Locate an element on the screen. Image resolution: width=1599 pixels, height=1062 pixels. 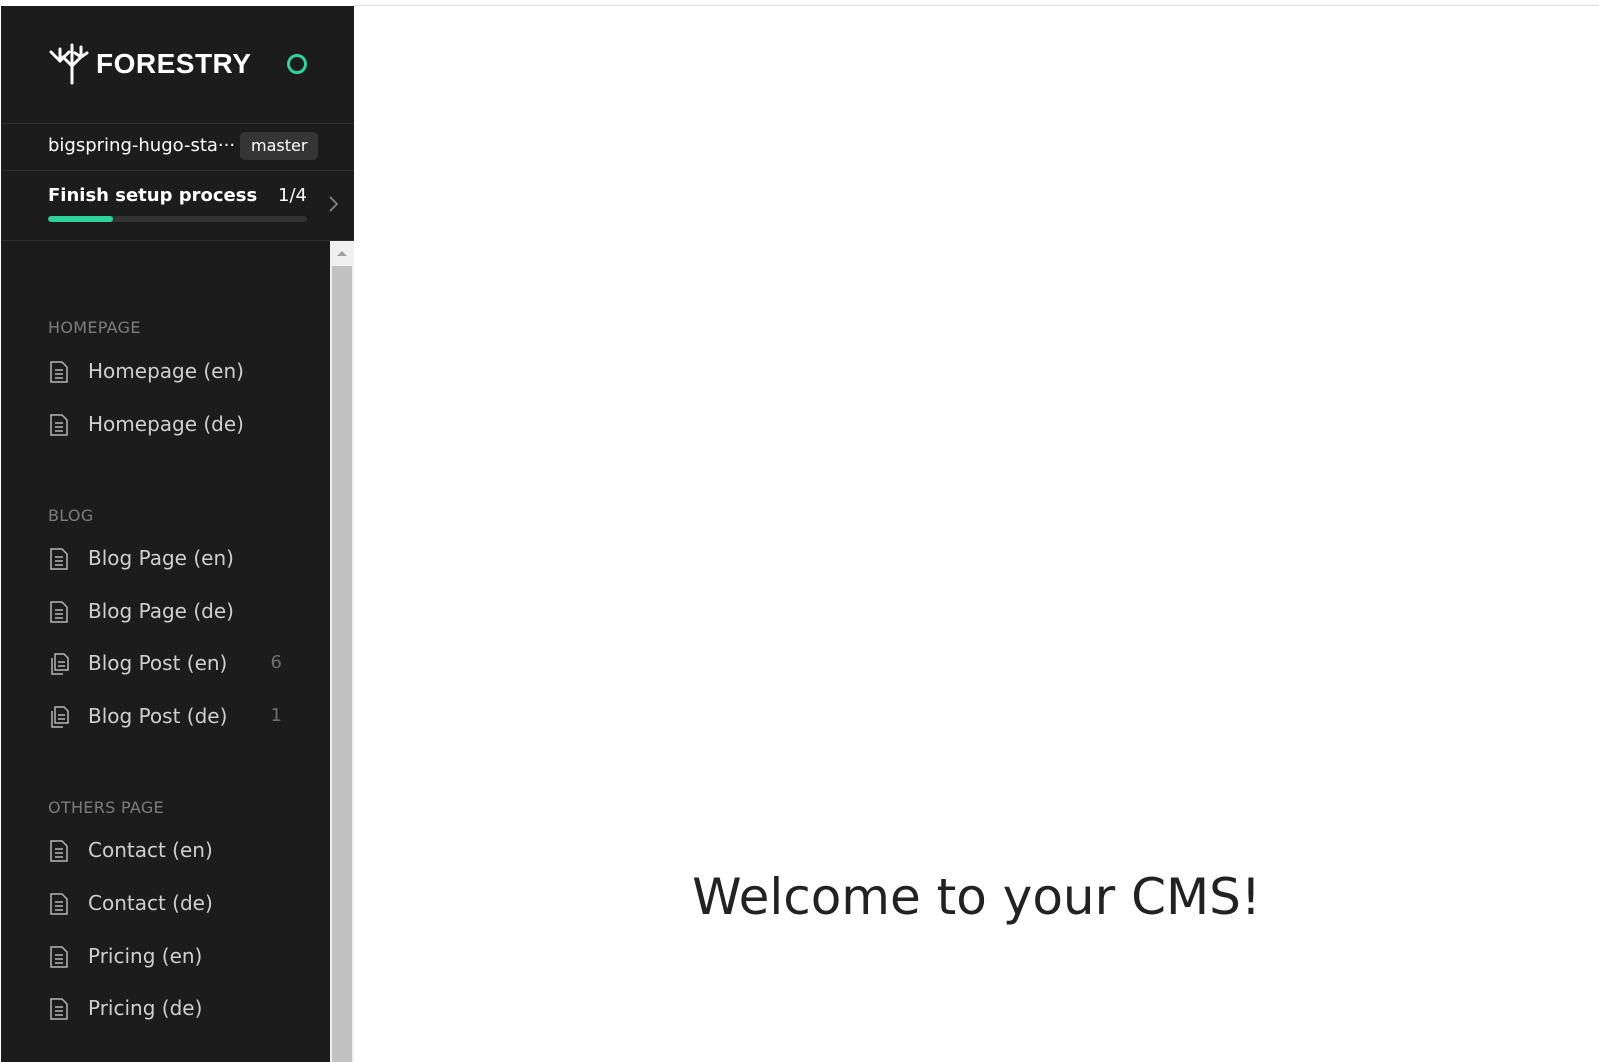
branch-badge: master is located at coordinates (279, 146).